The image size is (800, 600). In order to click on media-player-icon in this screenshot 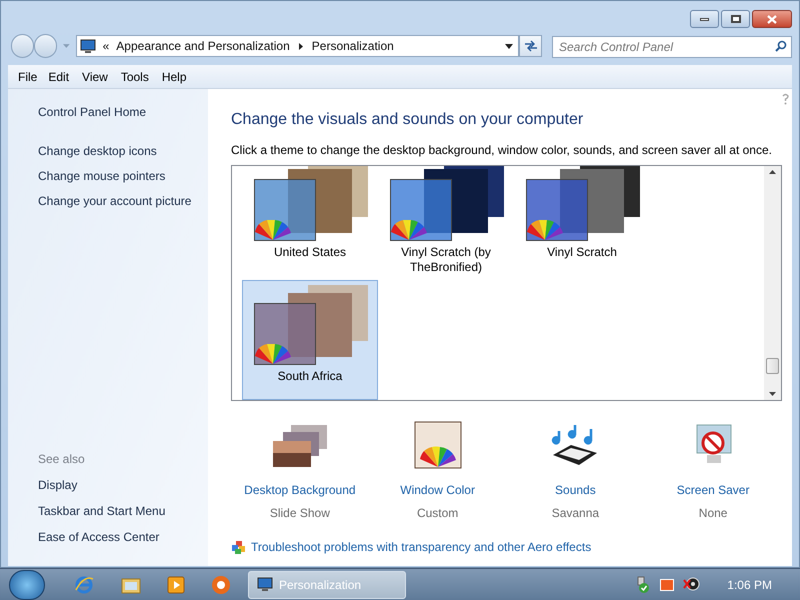, I will do `click(176, 585)`.